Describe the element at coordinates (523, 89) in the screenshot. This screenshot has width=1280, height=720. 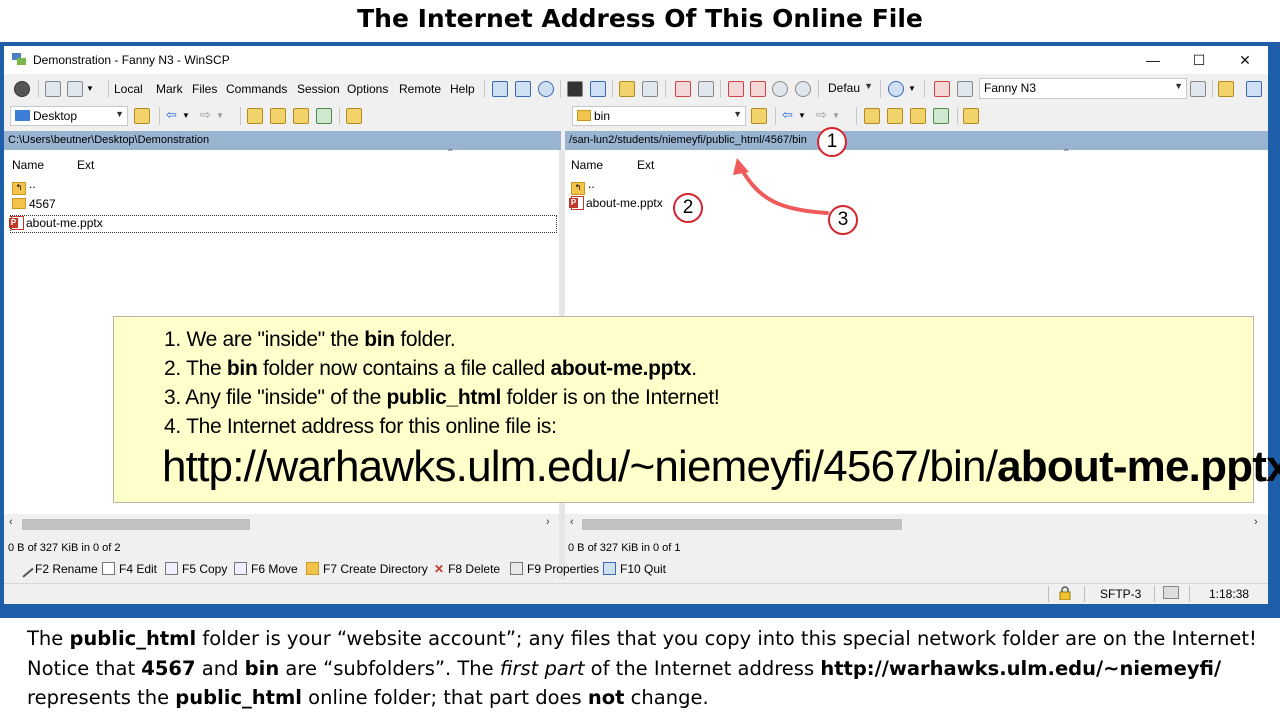
I see `compare-icon` at that location.